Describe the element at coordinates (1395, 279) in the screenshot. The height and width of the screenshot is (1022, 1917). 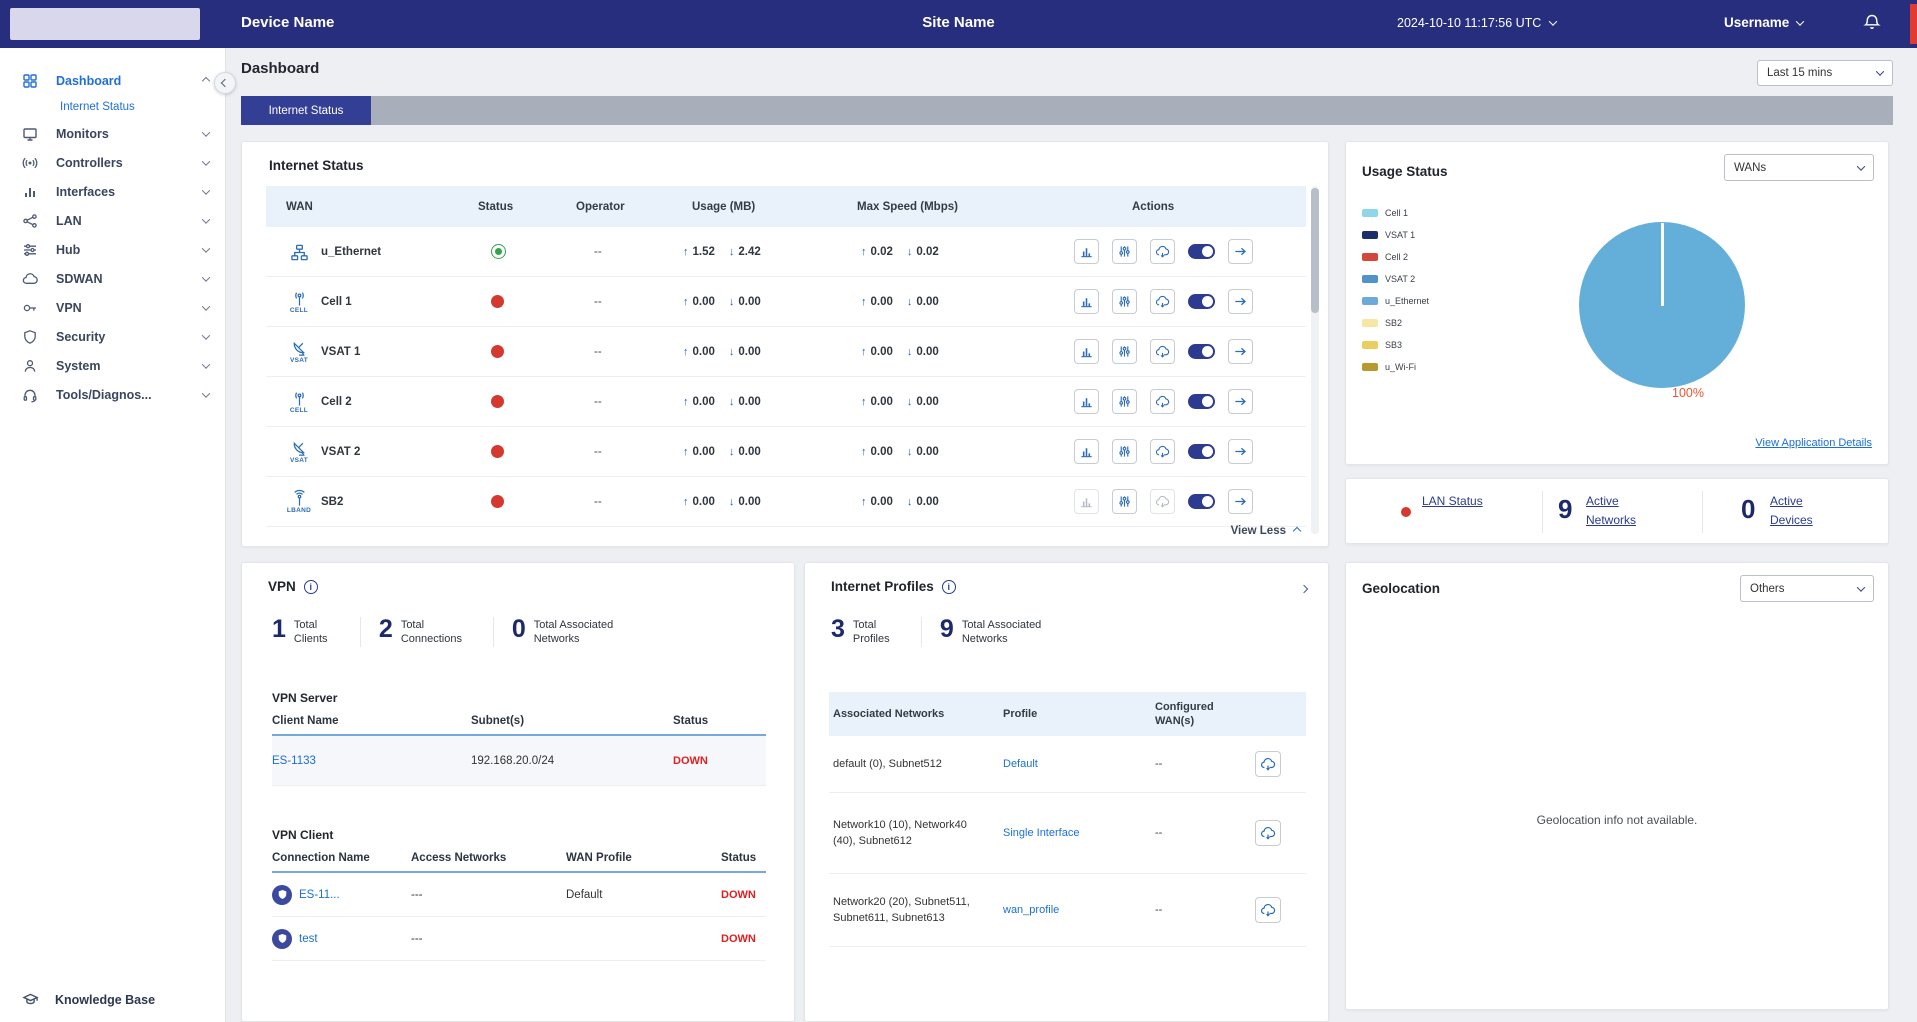
I see `legend-item: VSAT 2` at that location.